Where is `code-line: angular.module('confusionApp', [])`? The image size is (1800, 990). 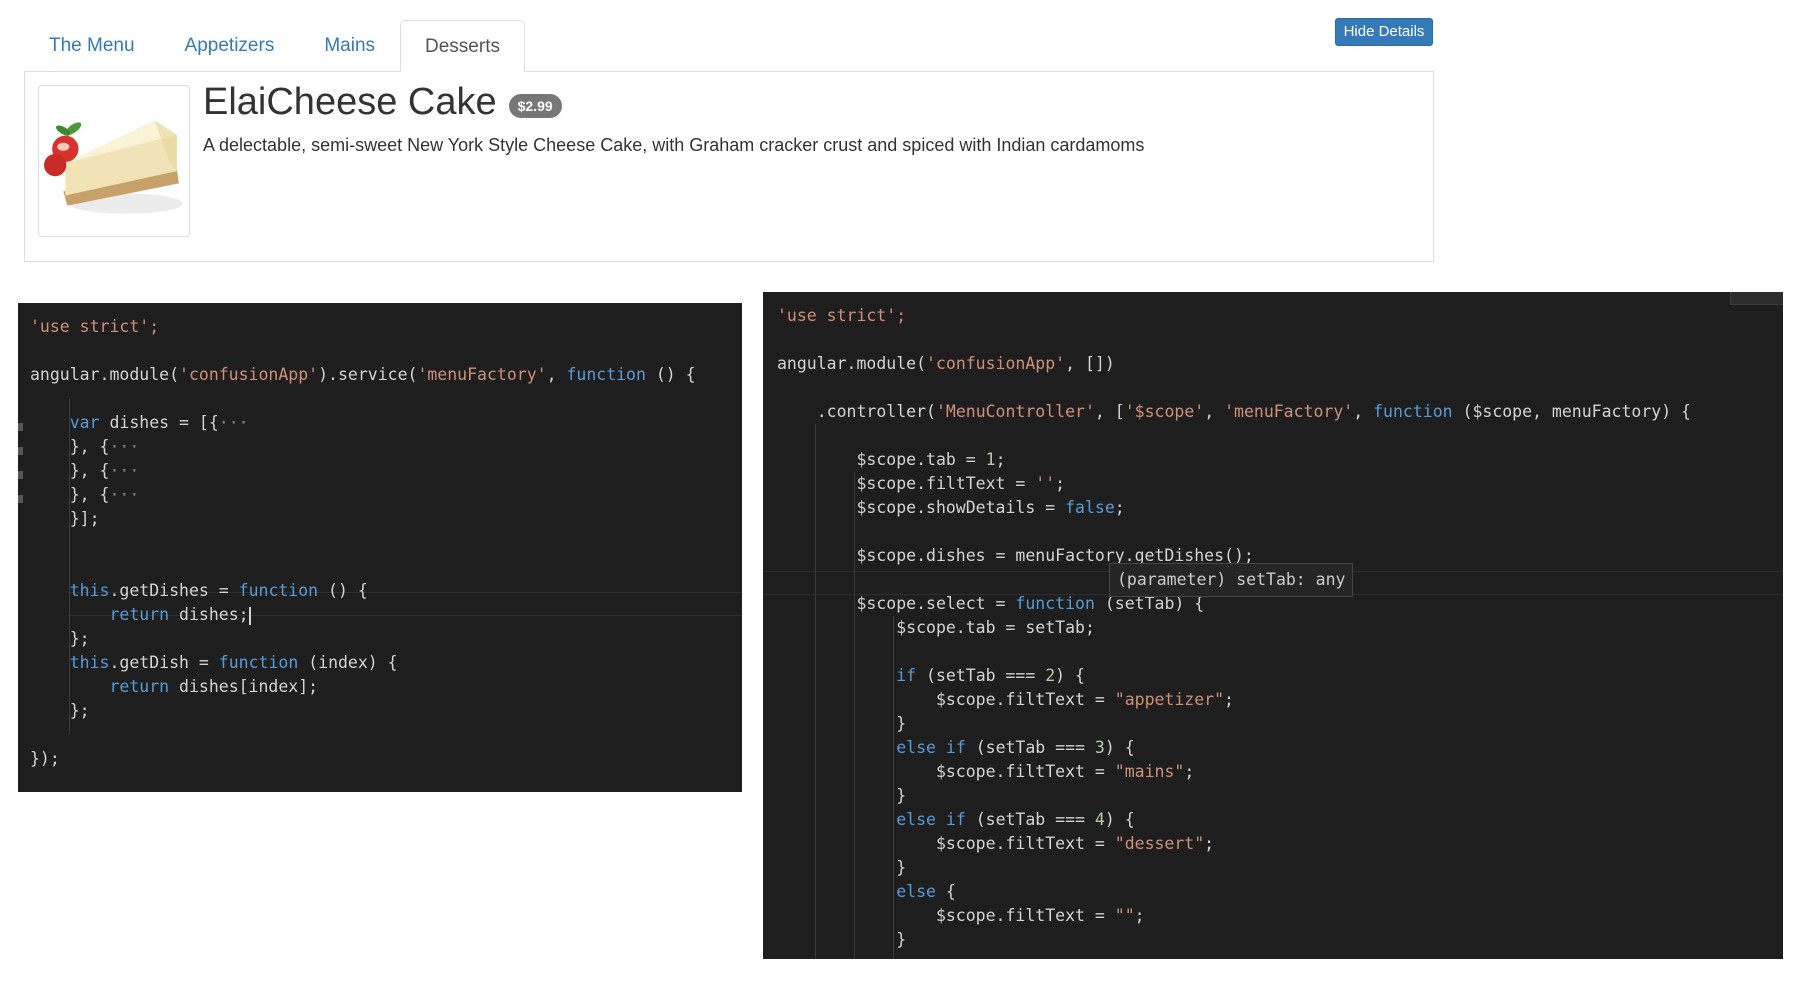
code-line: angular.module('confusionApp', []) is located at coordinates (946, 363).